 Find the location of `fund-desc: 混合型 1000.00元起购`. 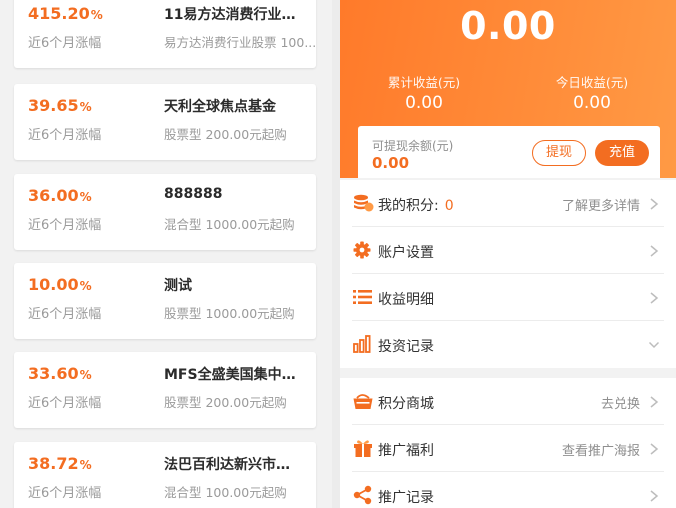

fund-desc: 混合型 1000.00元起购 is located at coordinates (229, 224).